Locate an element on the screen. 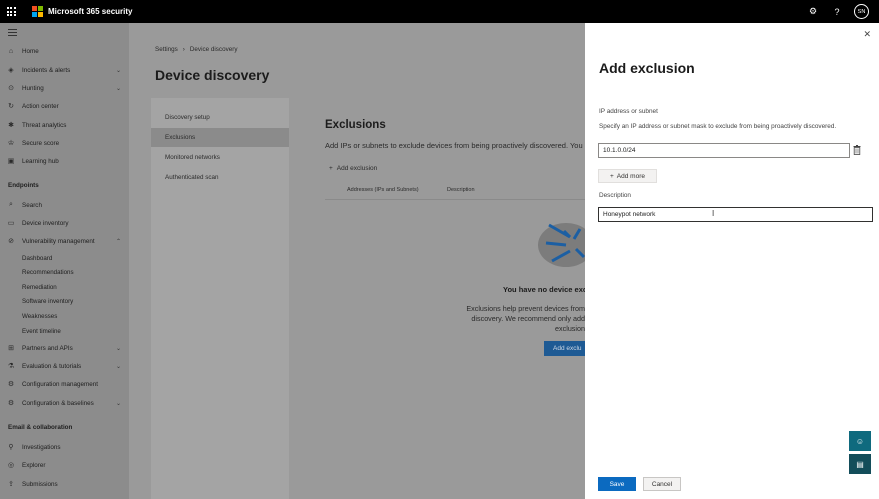  nav-section-email: Email & collaboration is located at coordinates (40, 427).